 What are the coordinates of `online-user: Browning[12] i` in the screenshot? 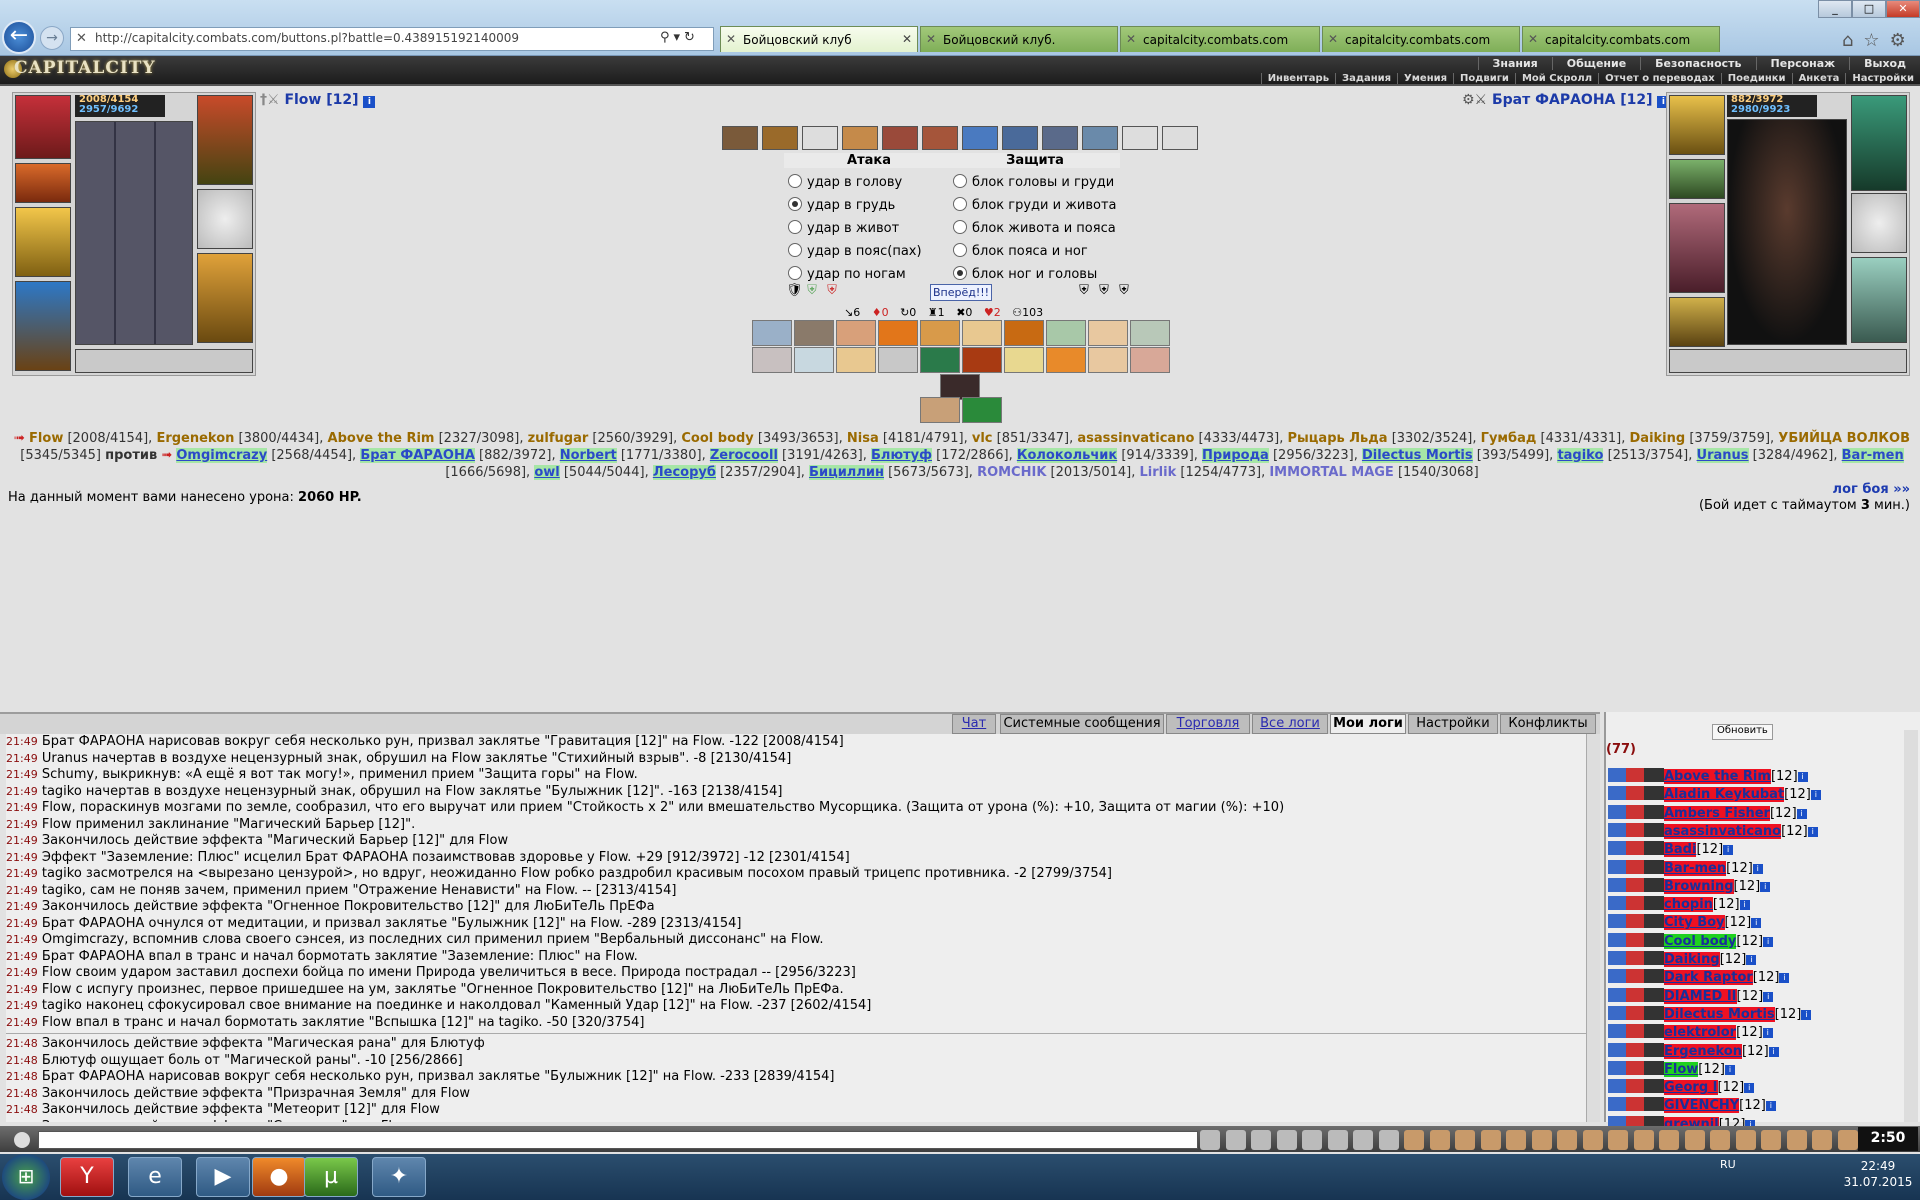 It's located at (1689, 885).